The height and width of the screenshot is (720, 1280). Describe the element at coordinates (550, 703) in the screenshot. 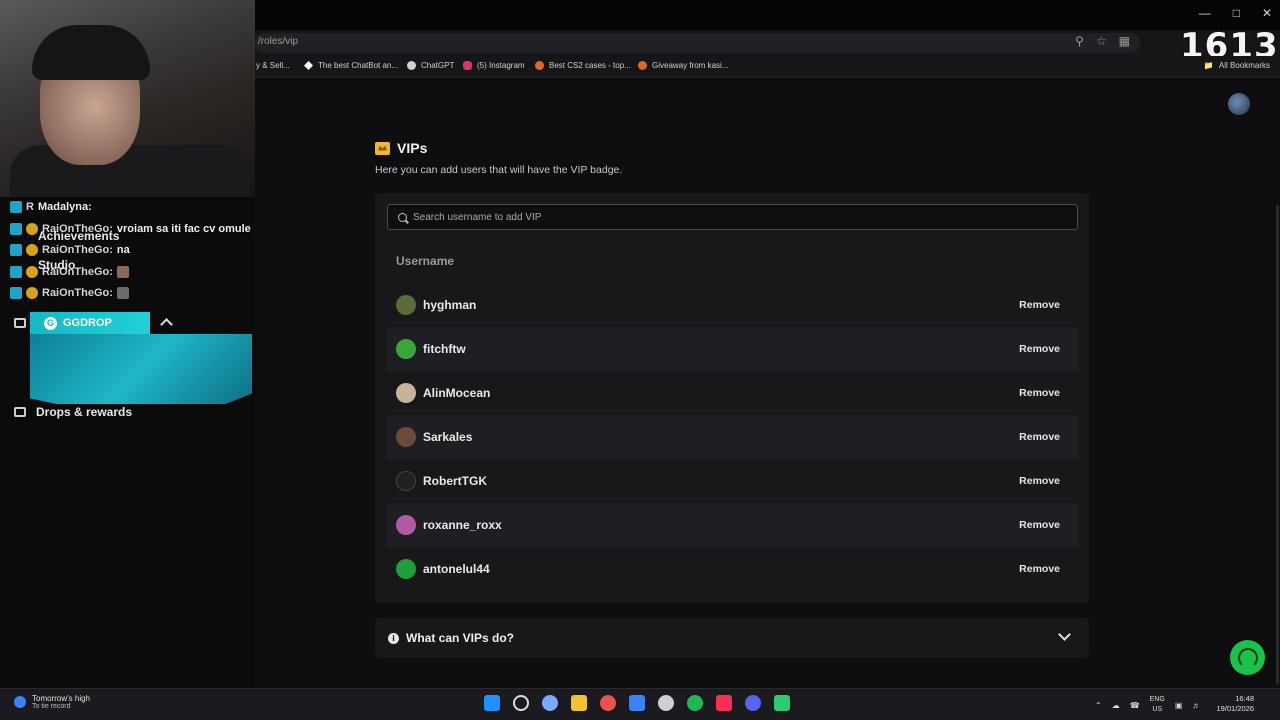

I see `copilot-icon` at that location.